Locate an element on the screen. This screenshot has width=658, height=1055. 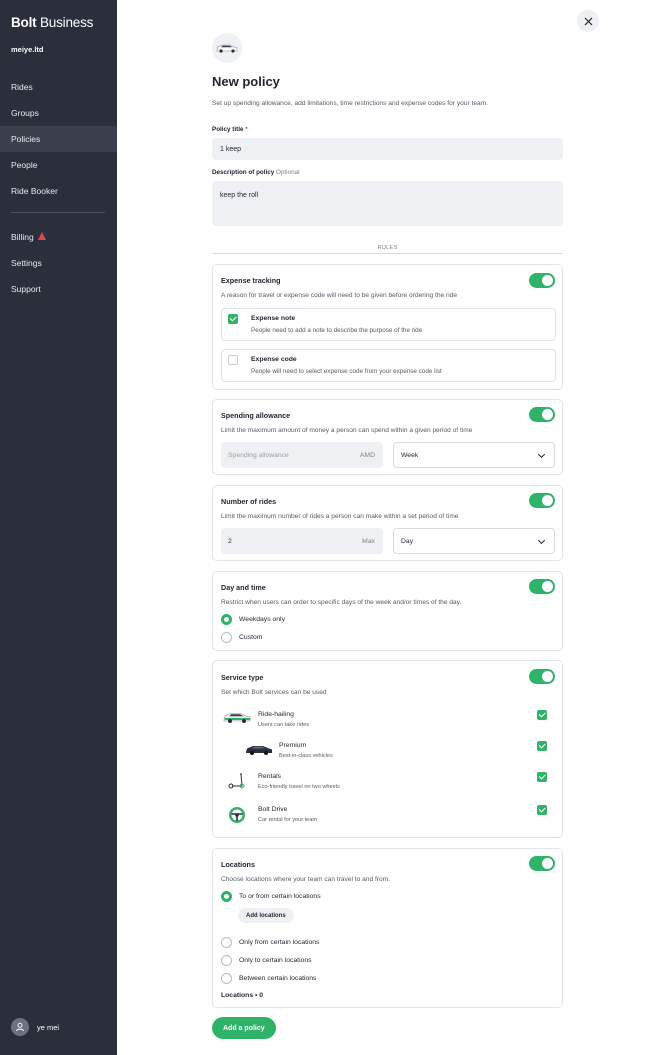
description-input: keep the roll is located at coordinates (387, 203).